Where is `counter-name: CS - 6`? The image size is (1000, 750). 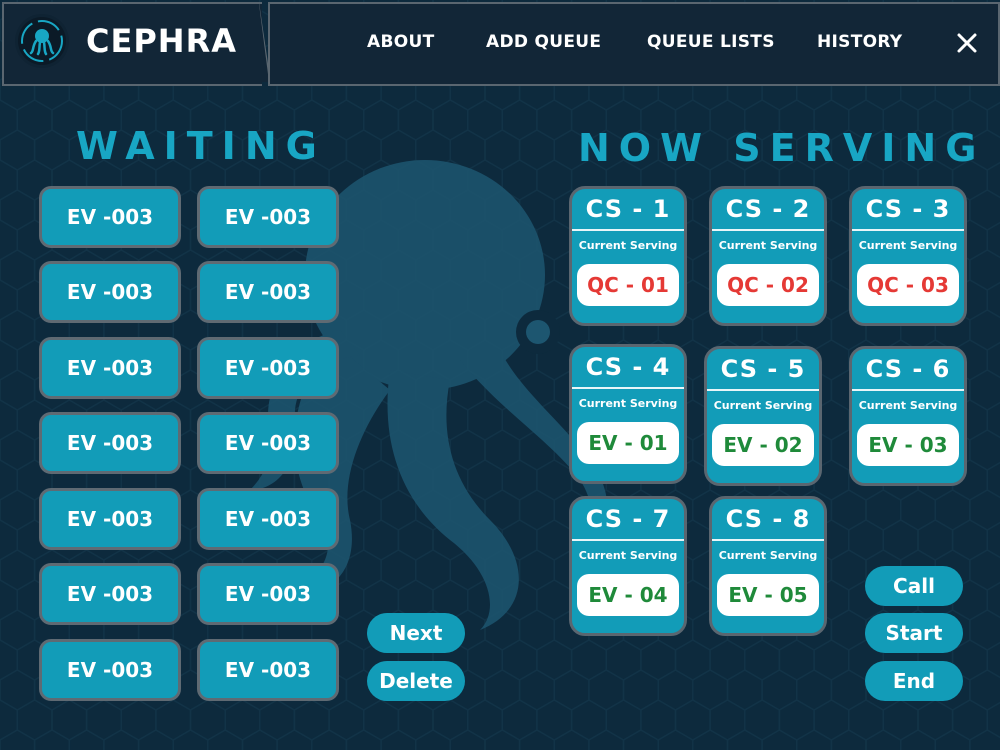
counter-name: CS - 6 is located at coordinates (908, 369).